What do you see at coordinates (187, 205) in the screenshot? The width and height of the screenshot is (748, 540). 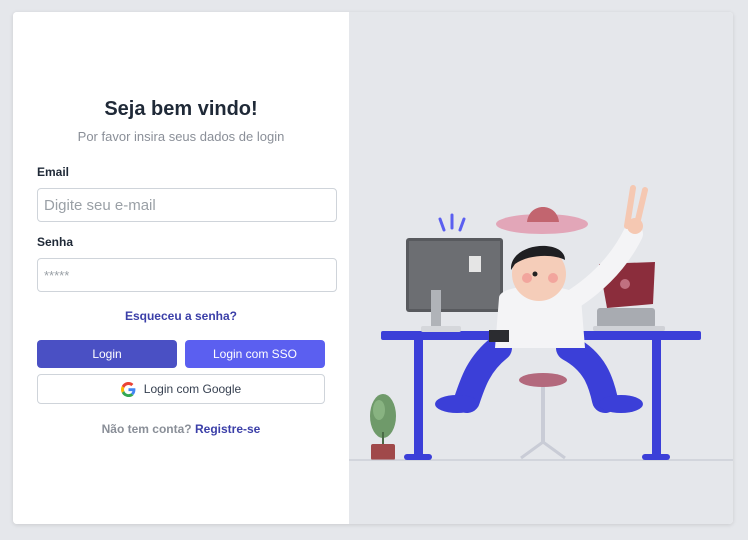 I see `email-field` at bounding box center [187, 205].